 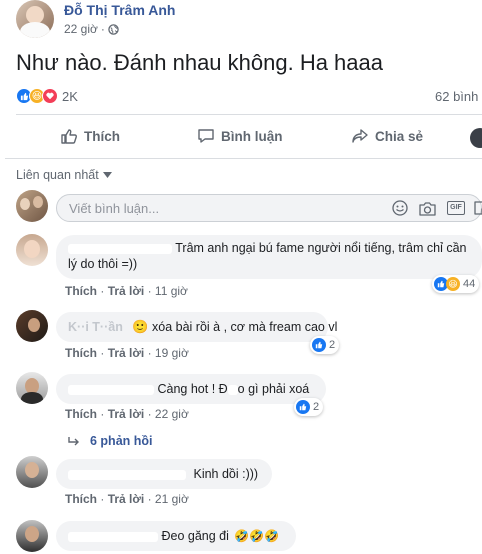 I want to click on comment-reactions: 😆 44, so click(x=456, y=284).